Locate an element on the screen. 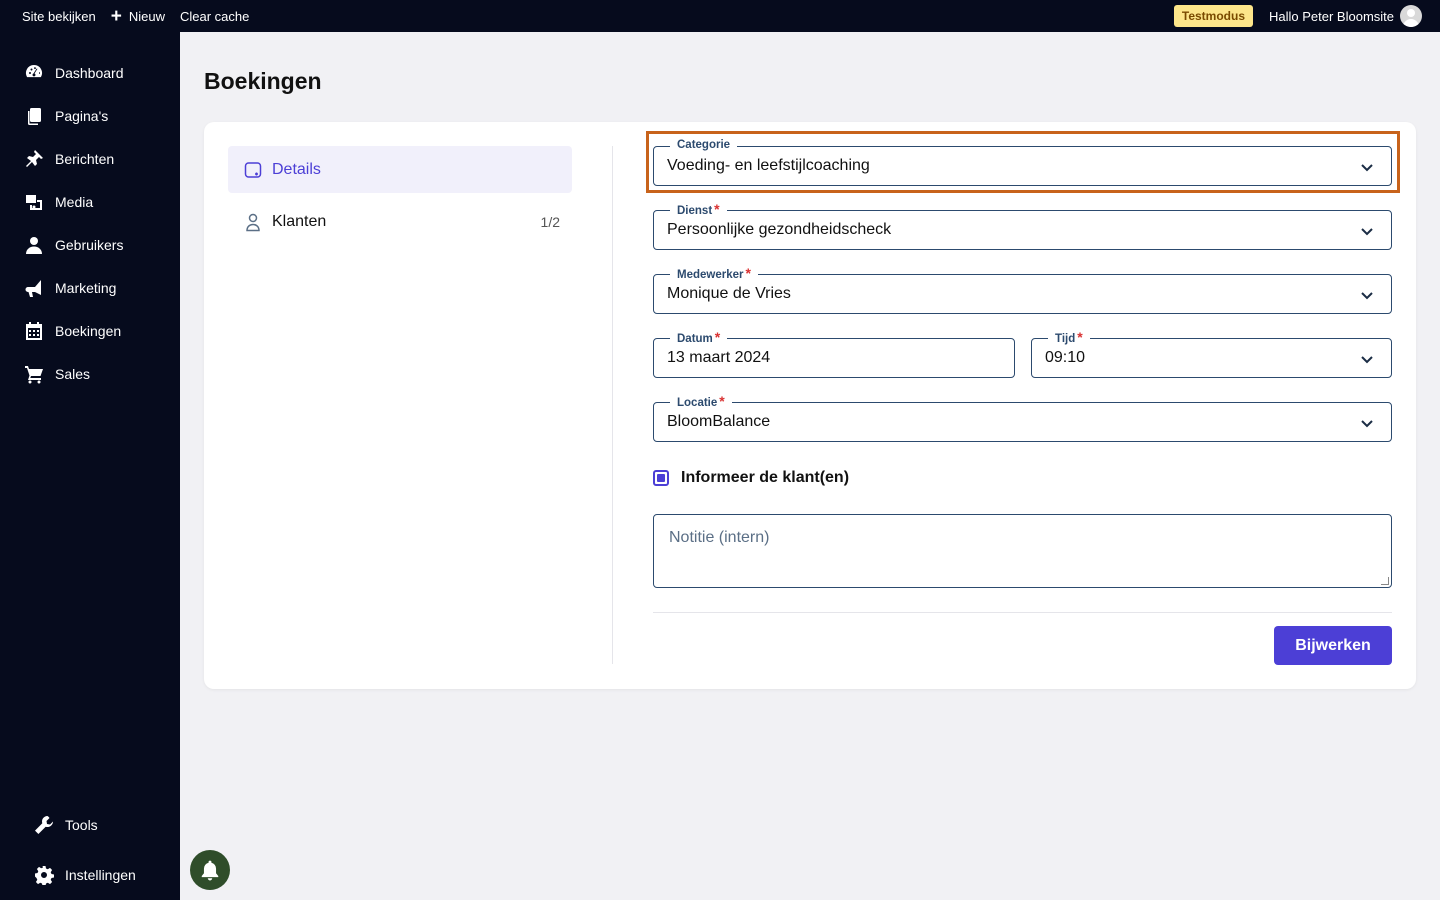 The width and height of the screenshot is (1440, 900). note-placeholder: Notitie (intern) is located at coordinates (719, 537).